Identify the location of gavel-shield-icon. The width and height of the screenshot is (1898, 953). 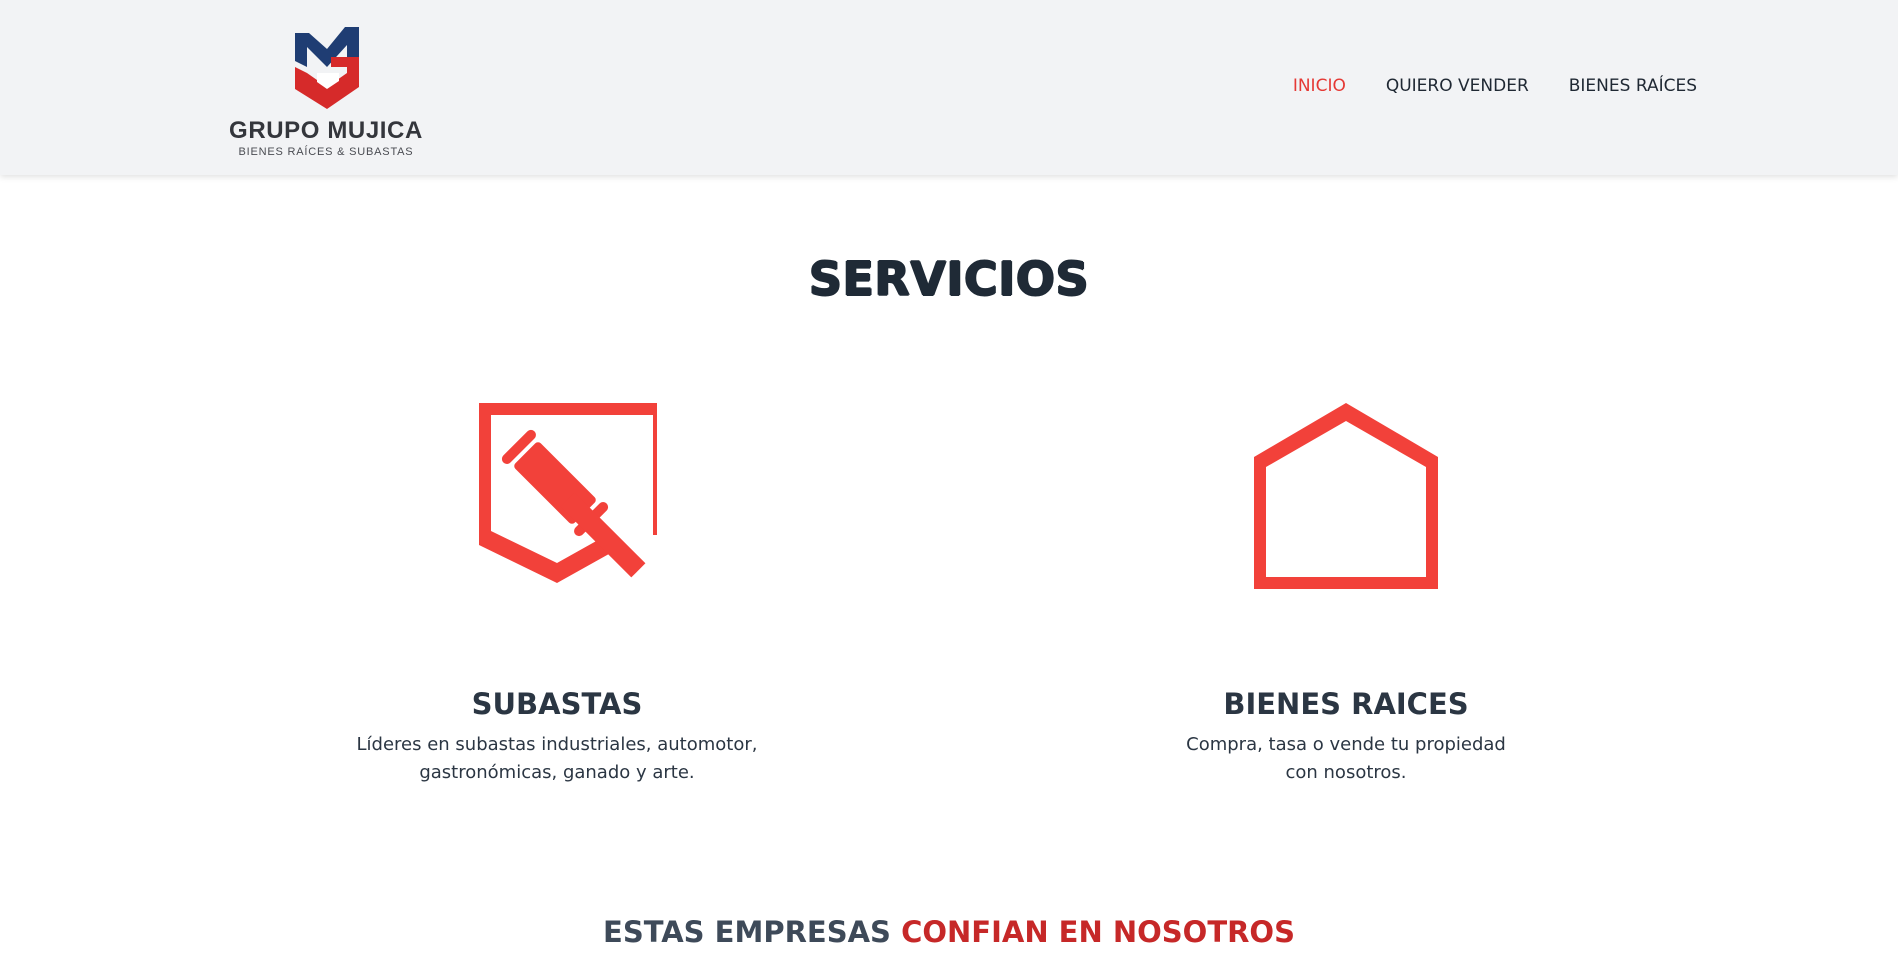
(561, 495).